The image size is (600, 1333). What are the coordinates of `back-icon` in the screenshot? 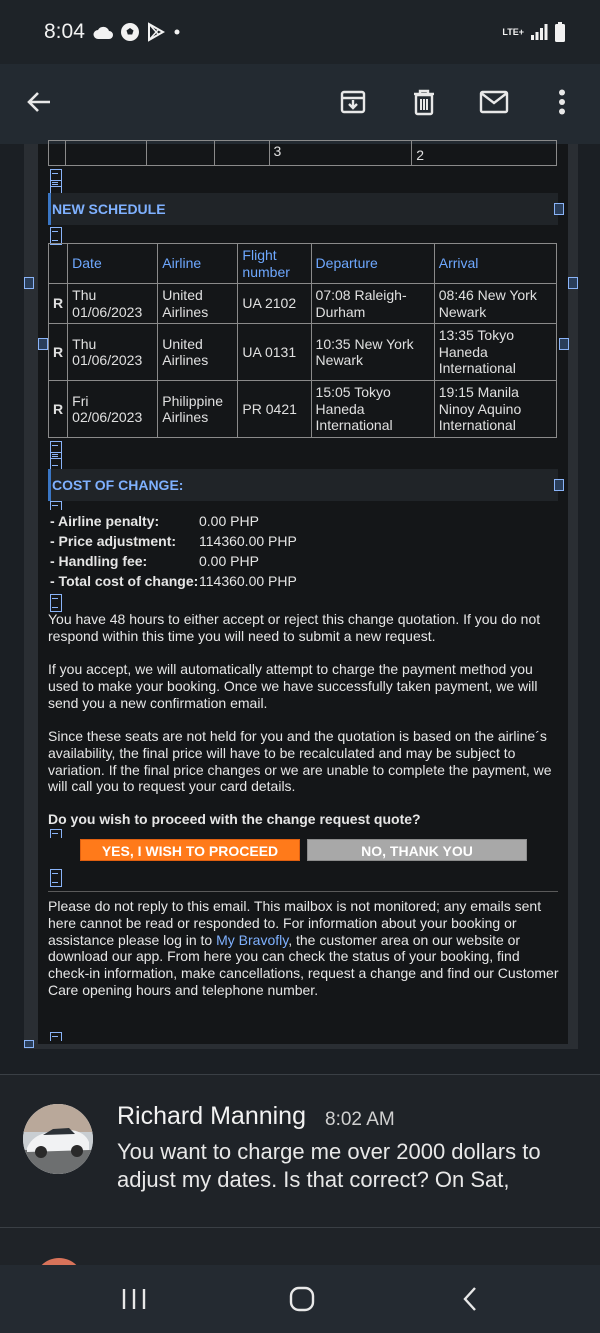 It's located at (469, 1299).